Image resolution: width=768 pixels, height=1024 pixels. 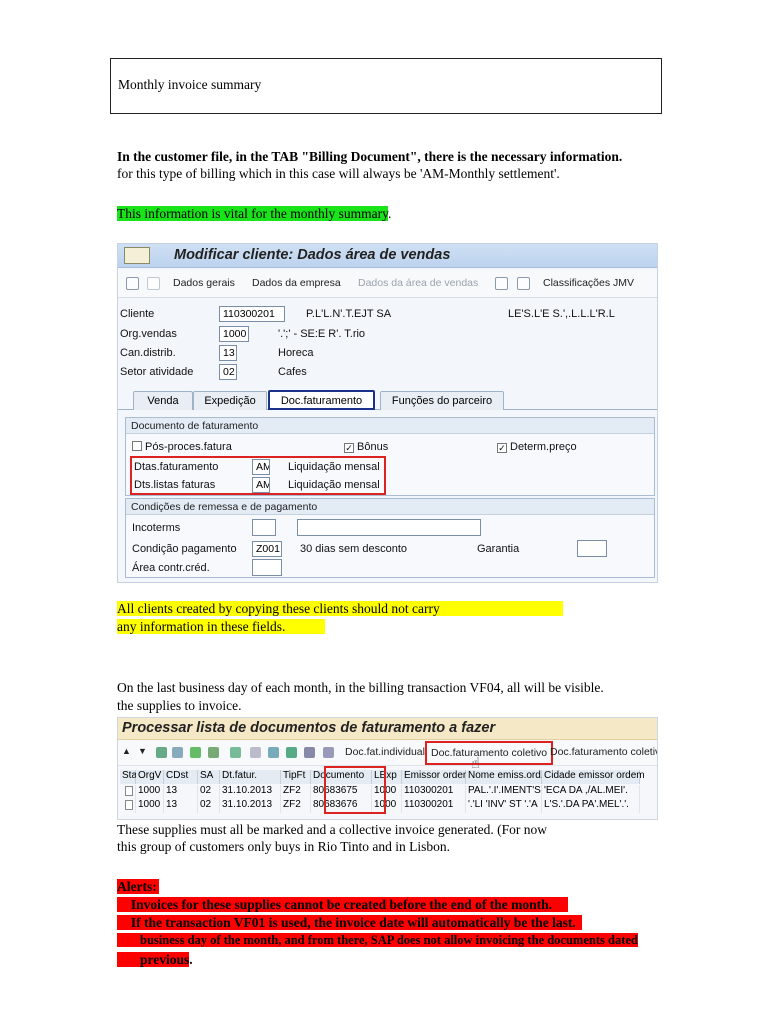 What do you see at coordinates (334, 467) in the screenshot?
I see `dtas-faturamento-text: Liquidação mensal` at bounding box center [334, 467].